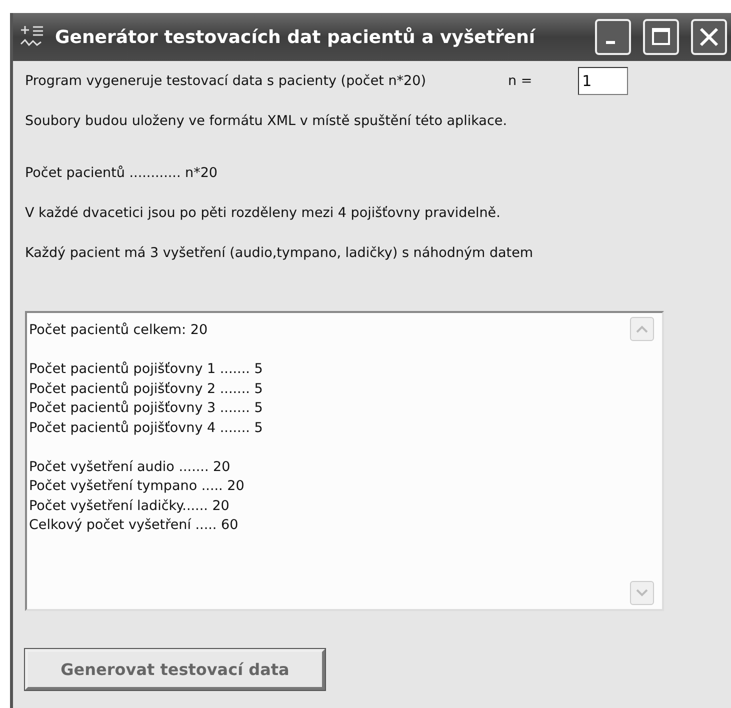  What do you see at coordinates (134, 525) in the screenshot?
I see `output-line: Celkový počet vyšetření ..... 60` at bounding box center [134, 525].